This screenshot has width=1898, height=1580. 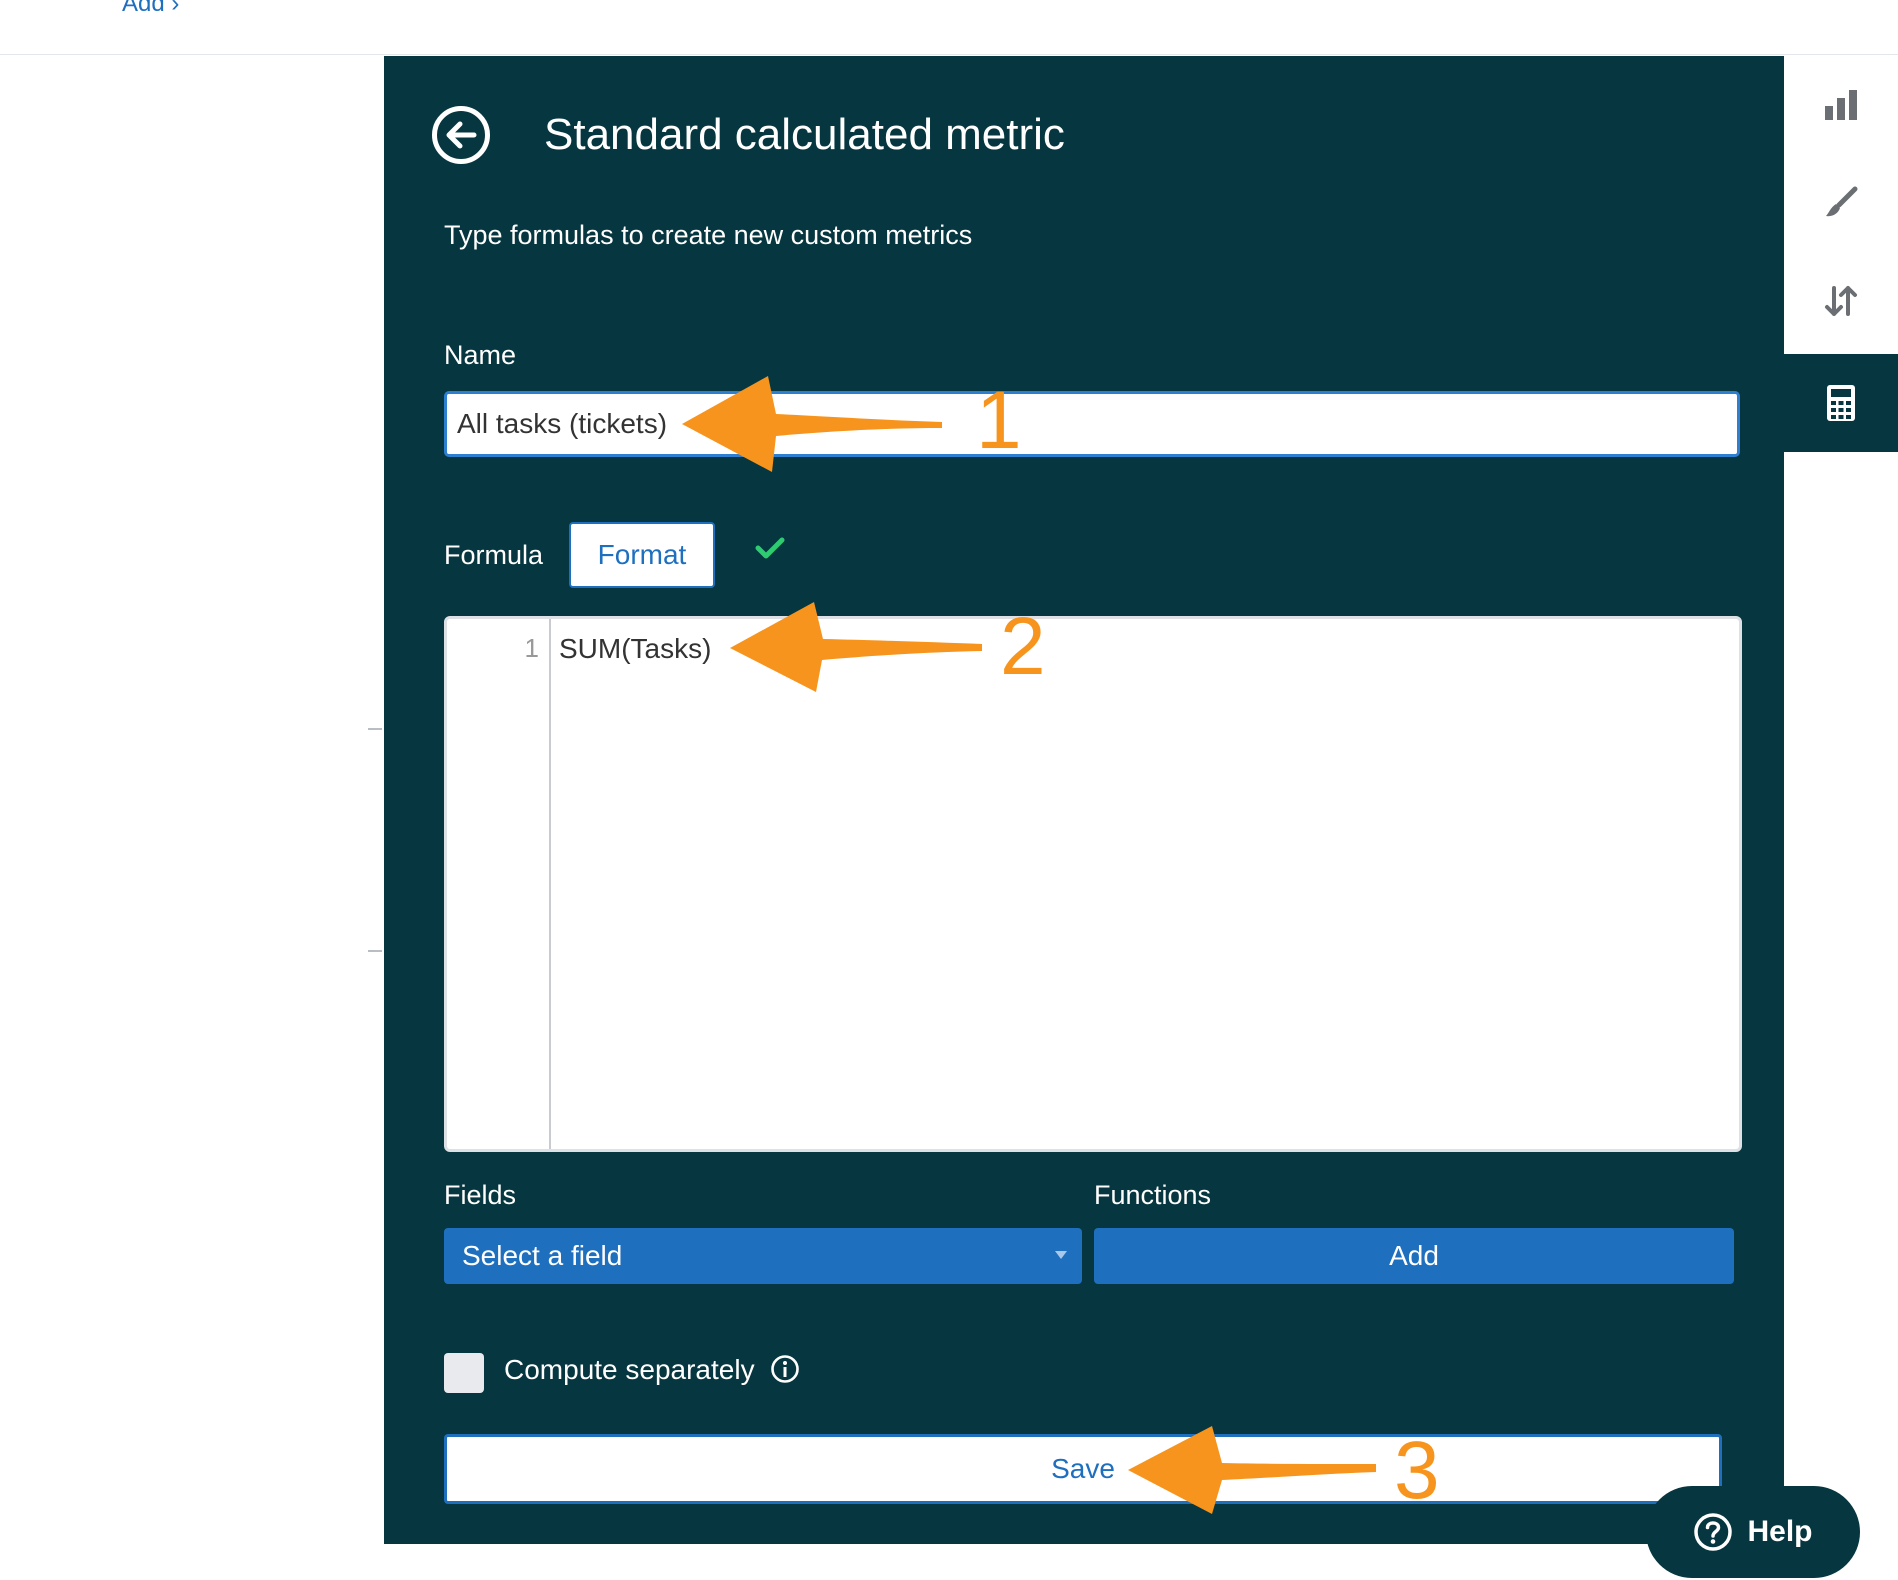 I want to click on sidebar-item-style, so click(x=1841, y=203).